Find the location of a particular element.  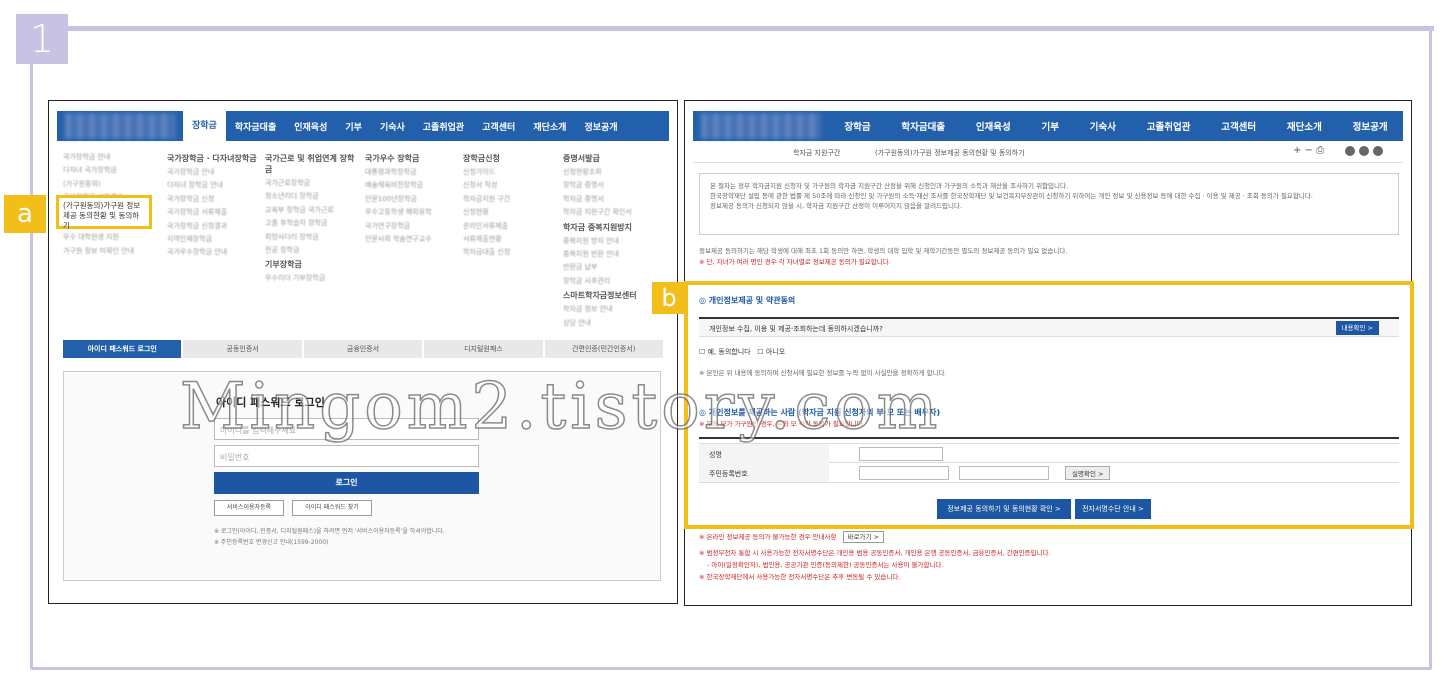

mega-column-title: 국가장학금 · 다자녀장학금 is located at coordinates (214, 158).